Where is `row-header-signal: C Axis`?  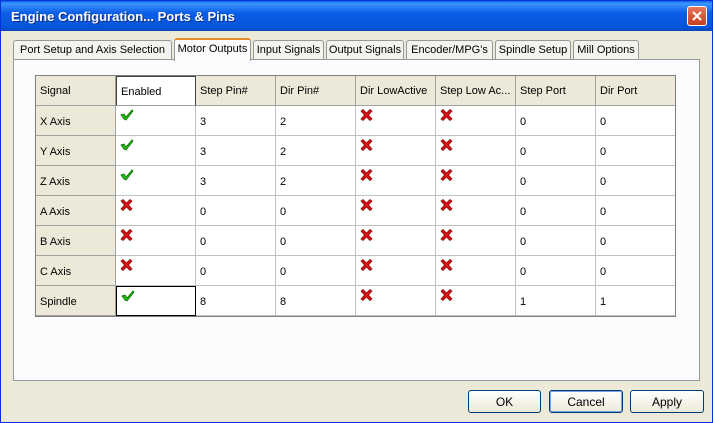 row-header-signal: C Axis is located at coordinates (76, 271).